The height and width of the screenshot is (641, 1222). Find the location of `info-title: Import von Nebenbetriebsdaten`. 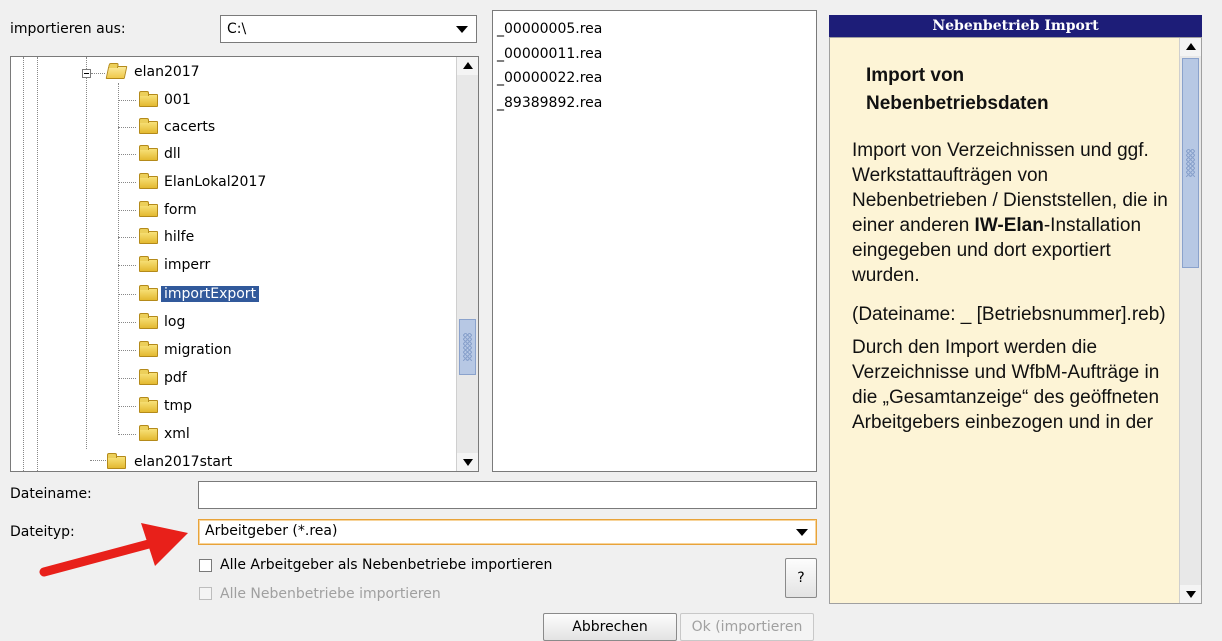

info-title: Import von Nebenbetriebsdaten is located at coordinates (1017, 90).